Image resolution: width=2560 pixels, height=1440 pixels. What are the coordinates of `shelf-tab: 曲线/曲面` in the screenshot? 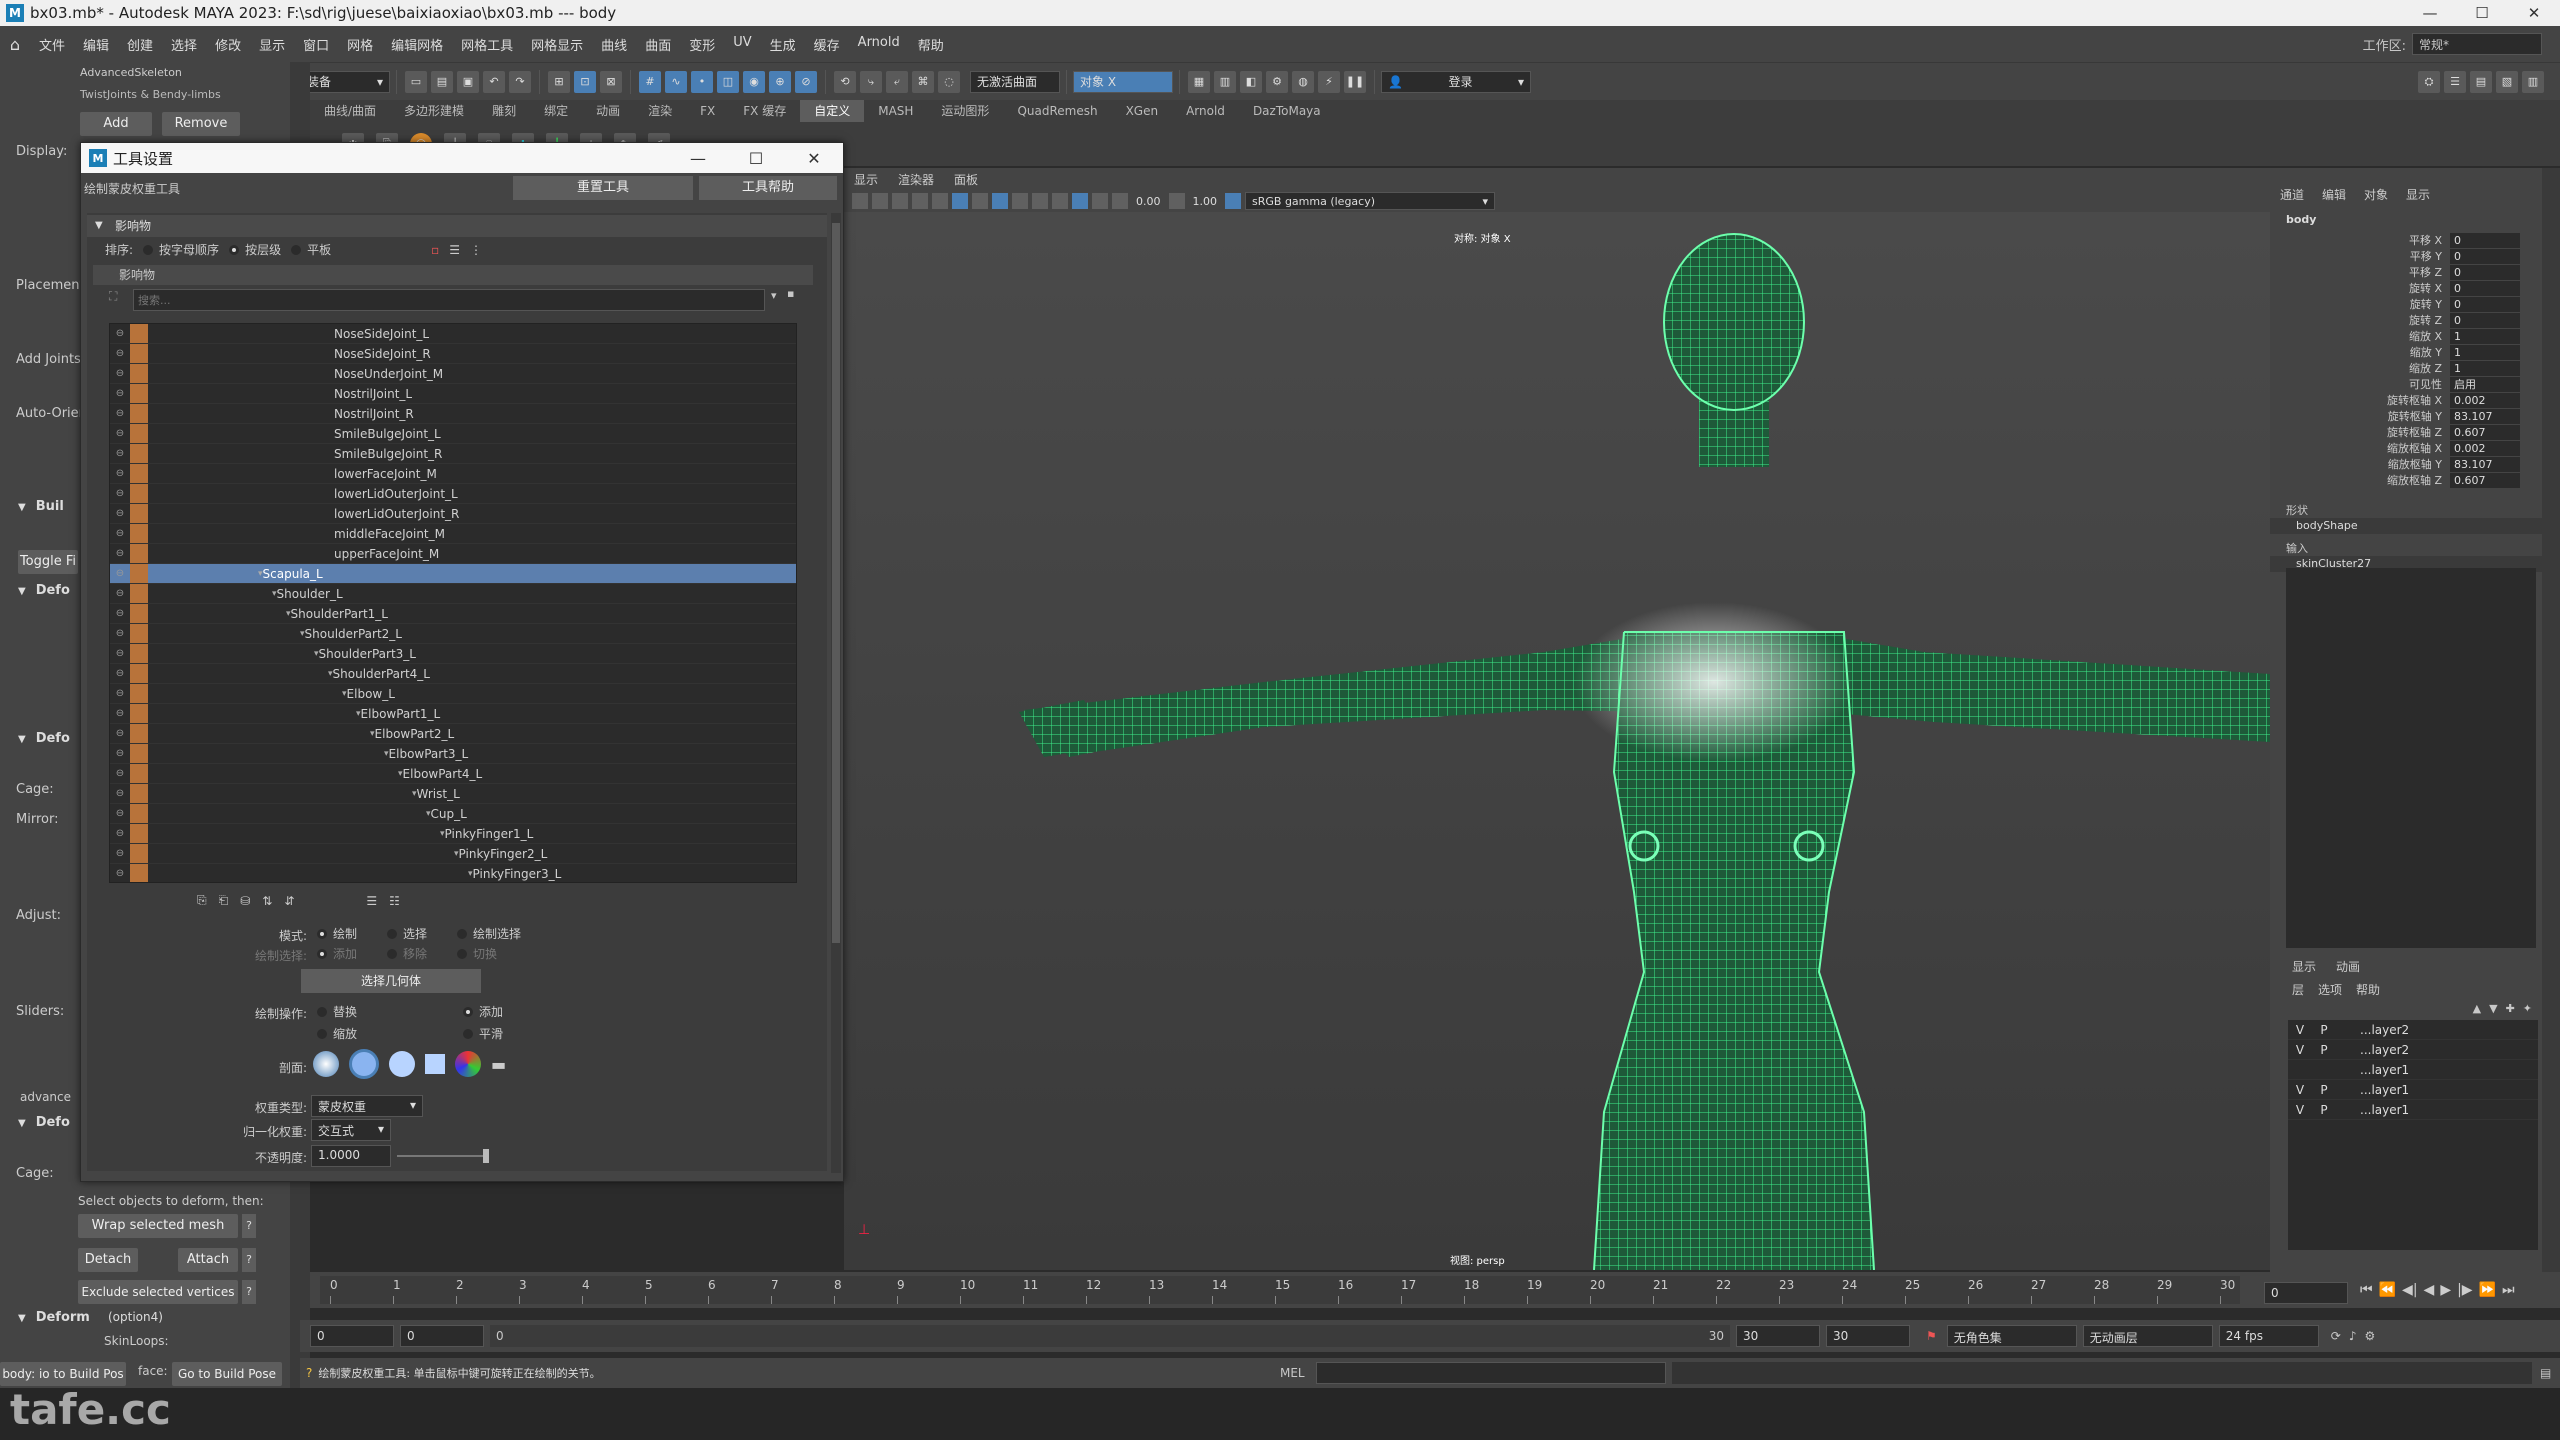 It's located at (350, 111).